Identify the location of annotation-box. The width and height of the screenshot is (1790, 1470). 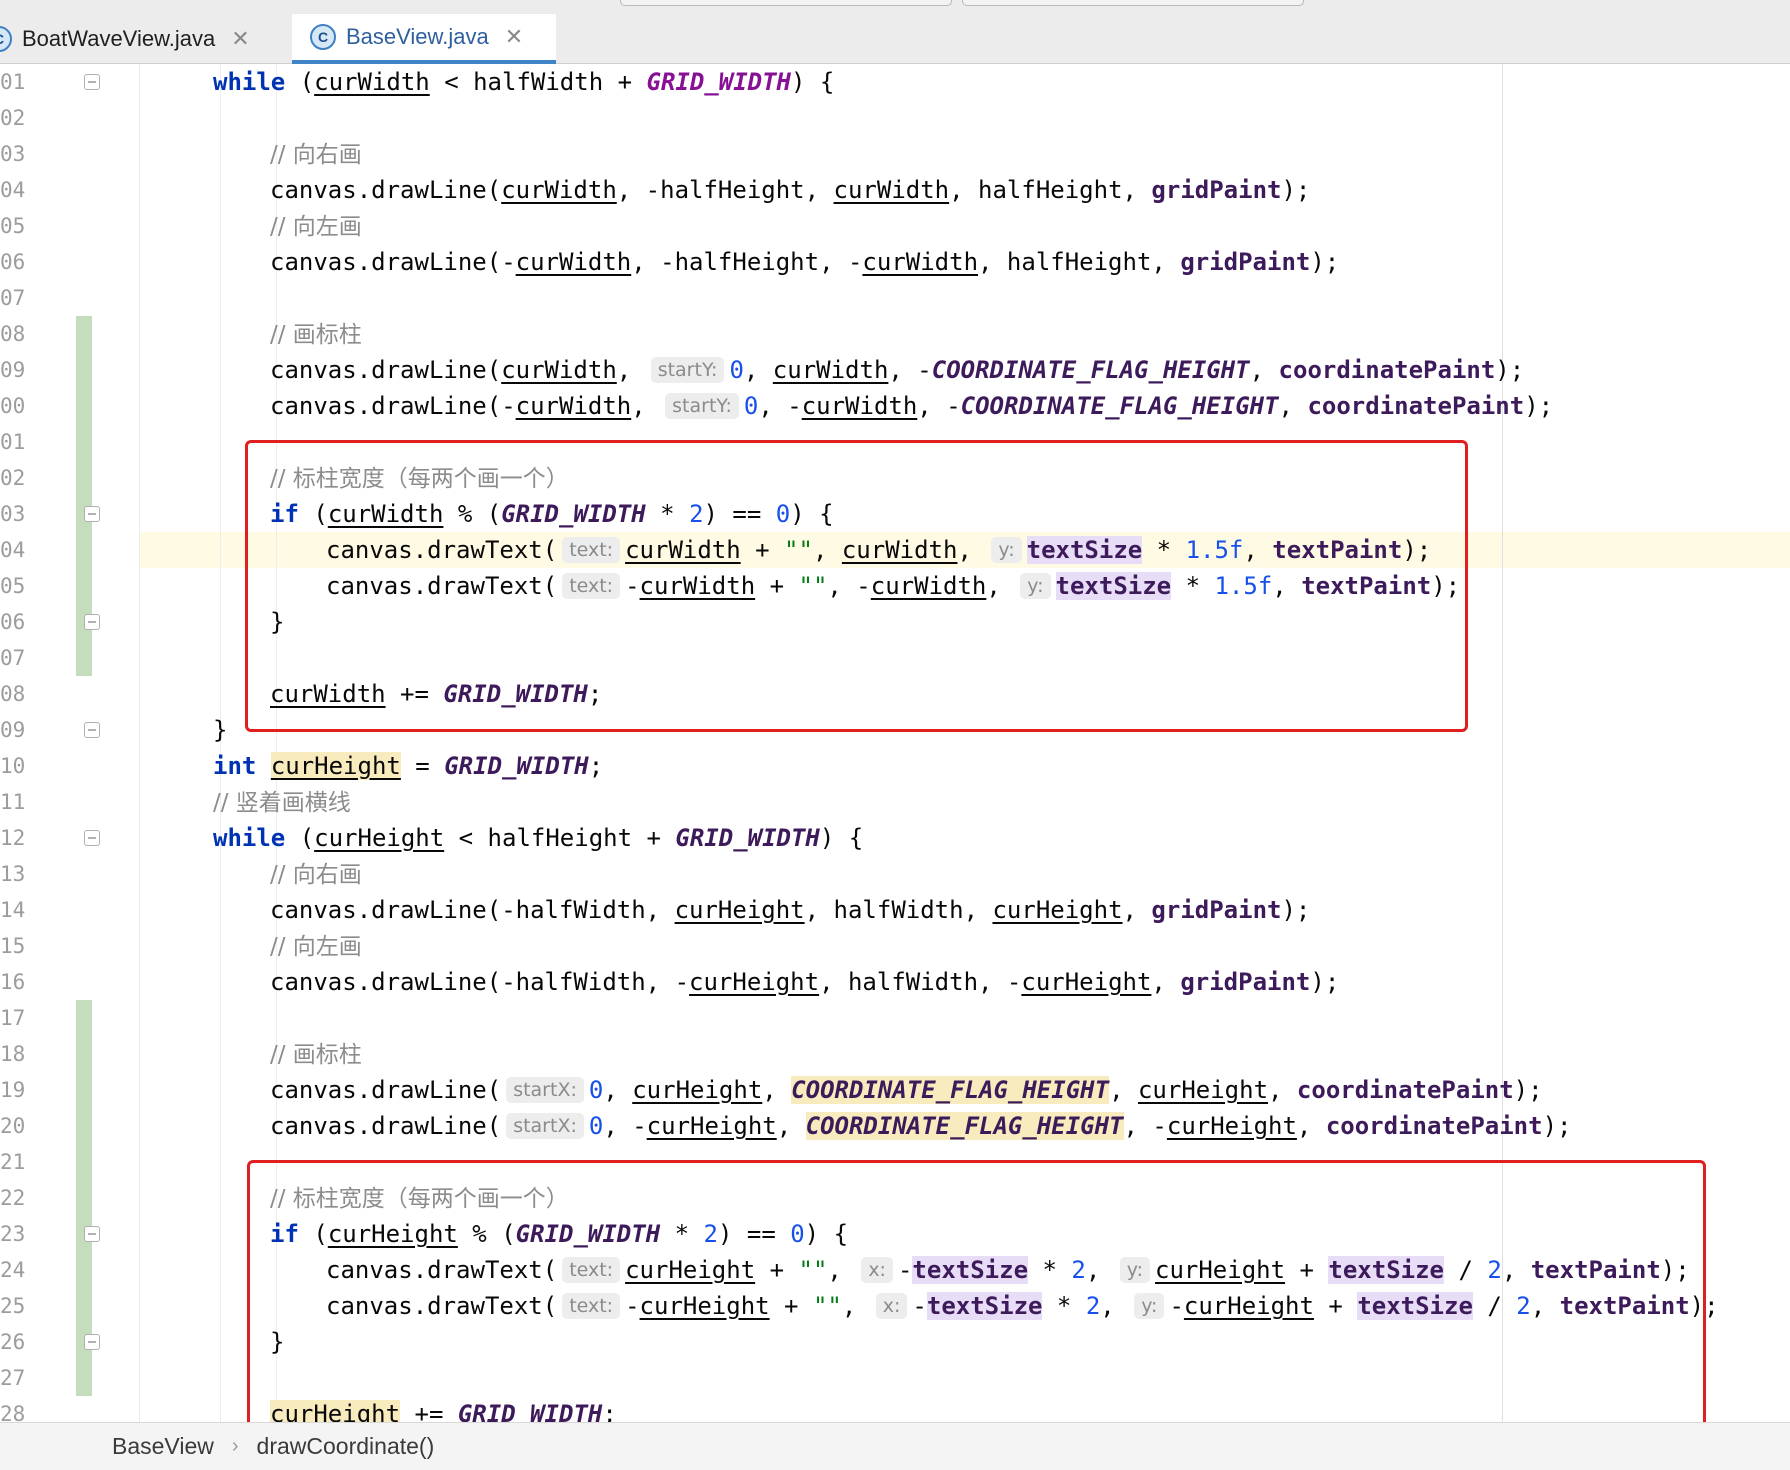
(856, 586).